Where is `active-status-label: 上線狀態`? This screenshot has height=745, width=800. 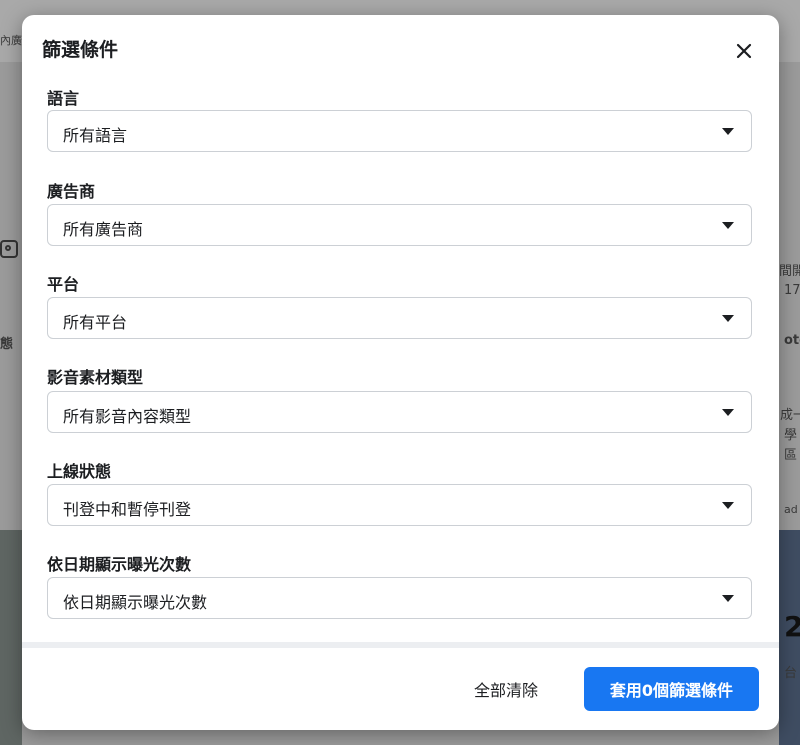 active-status-label: 上線狀態 is located at coordinates (79, 471).